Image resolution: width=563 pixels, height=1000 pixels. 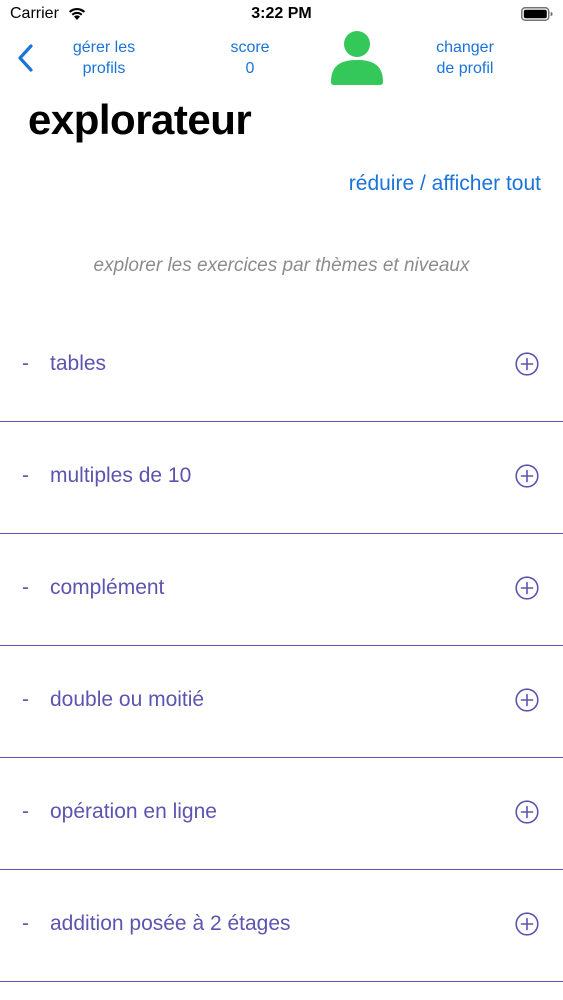 I want to click on toggle-all-button: réduire / afficher tout, so click(x=445, y=184).